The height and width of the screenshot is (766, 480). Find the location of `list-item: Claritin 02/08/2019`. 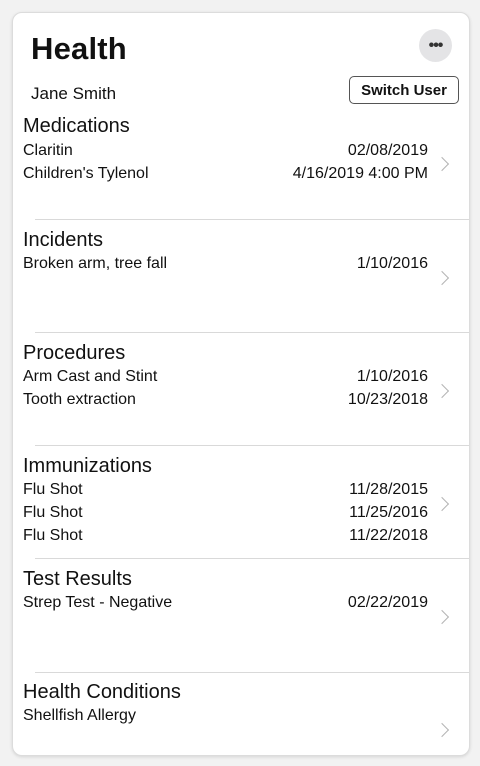

list-item: Claritin 02/08/2019 is located at coordinates (225, 153).